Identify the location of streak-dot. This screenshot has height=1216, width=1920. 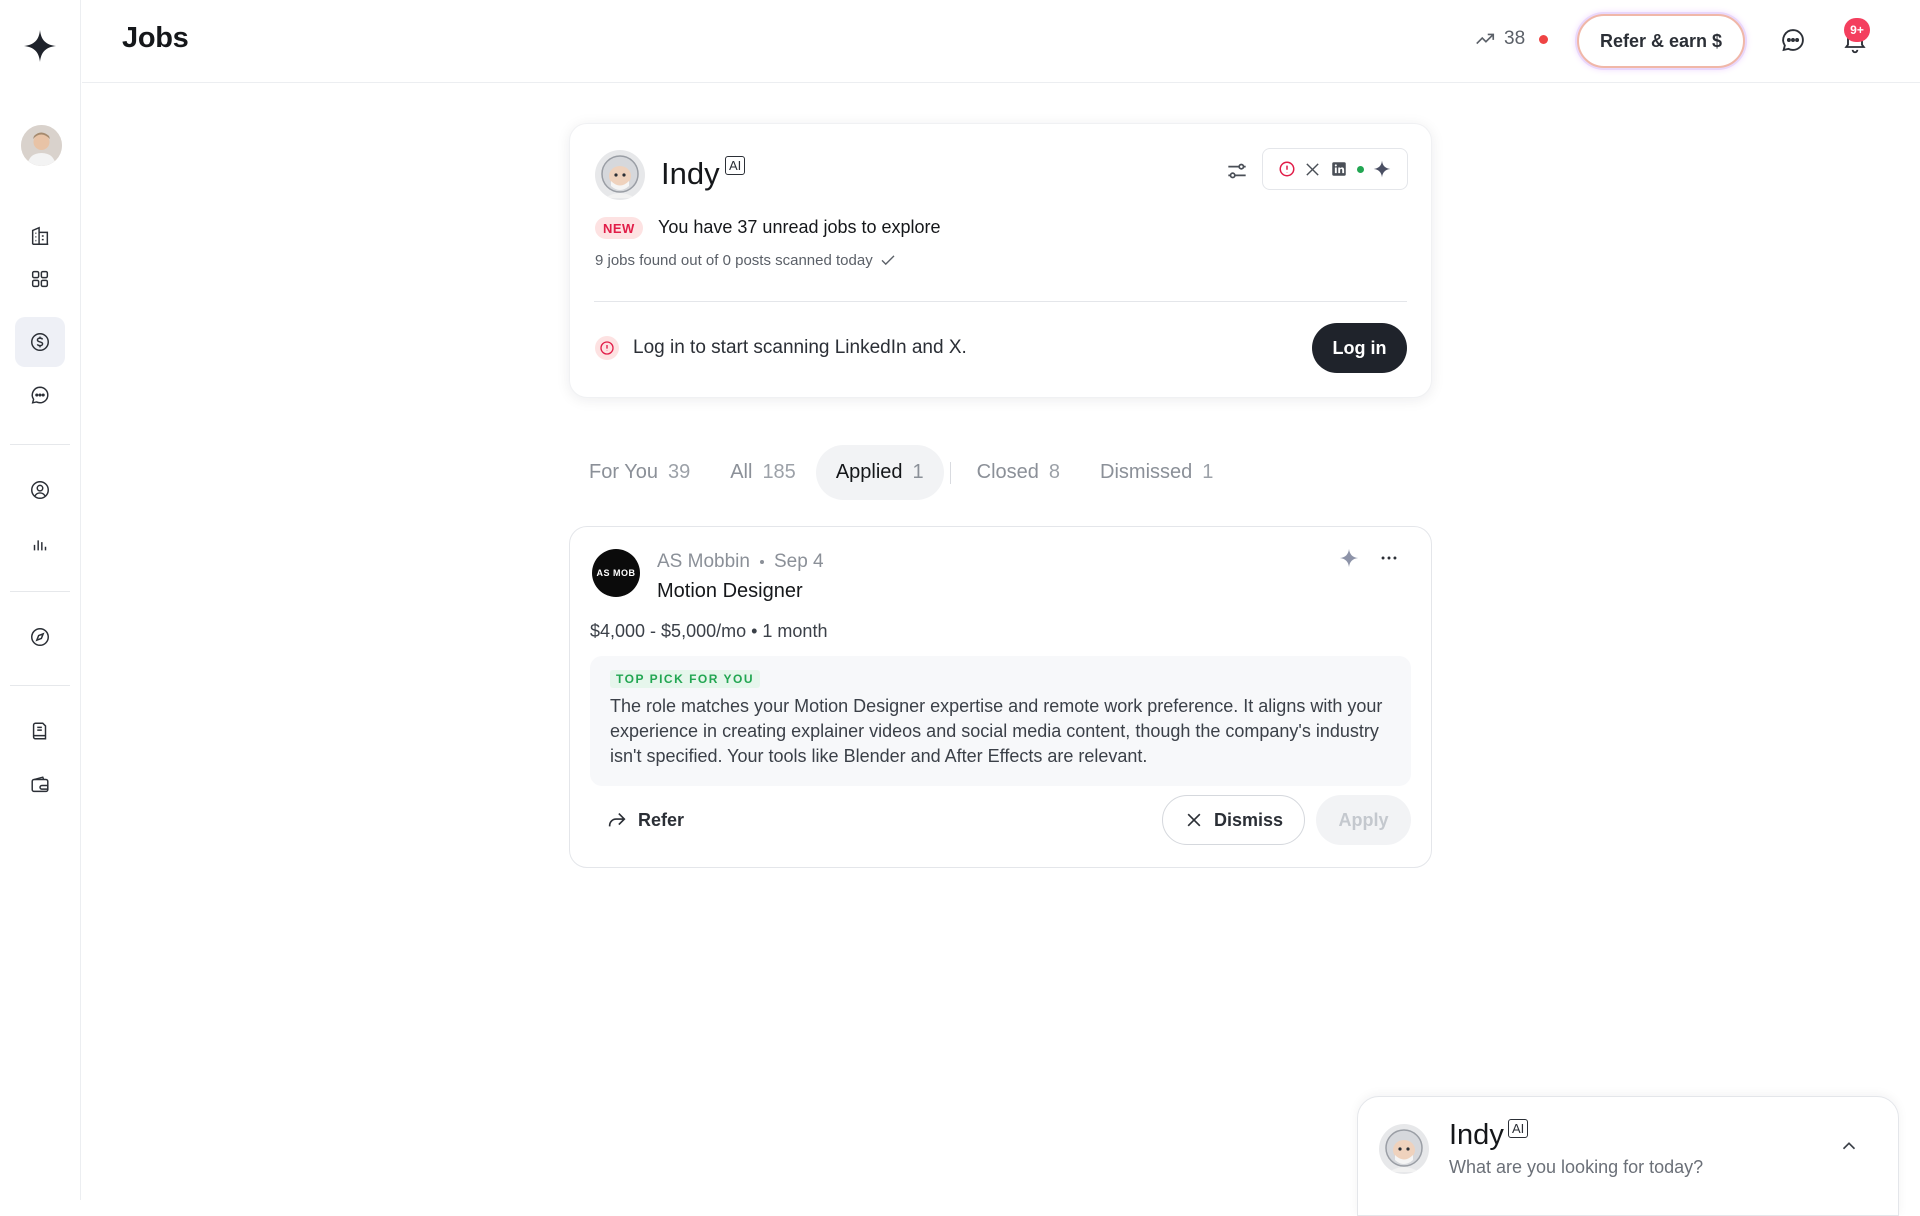
(1544, 39).